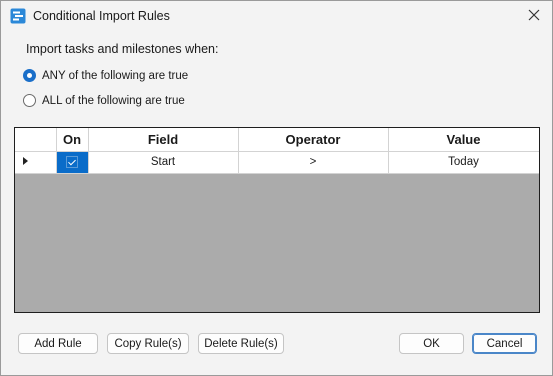 The width and height of the screenshot is (553, 376). I want to click on add-rule-button: Add Rule, so click(58, 343).